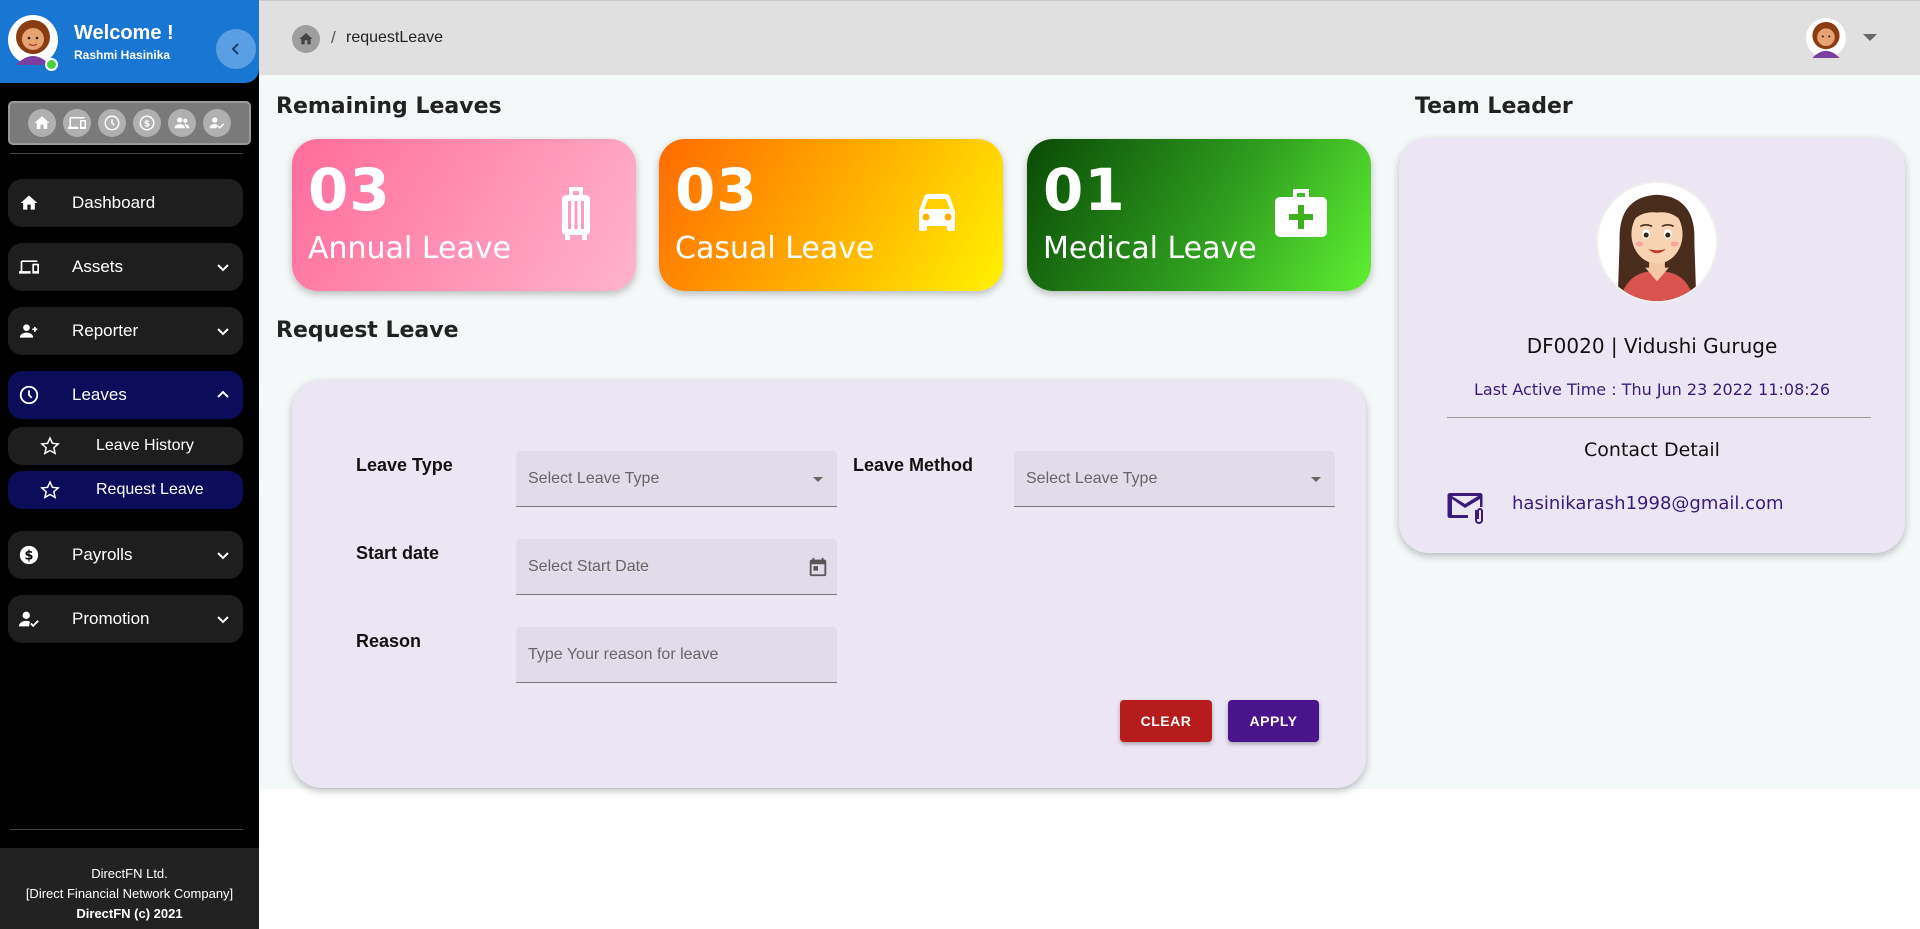 The height and width of the screenshot is (929, 1920). Describe the element at coordinates (389, 106) in the screenshot. I see `remaining-leaves-title: Remaining Leaves` at that location.